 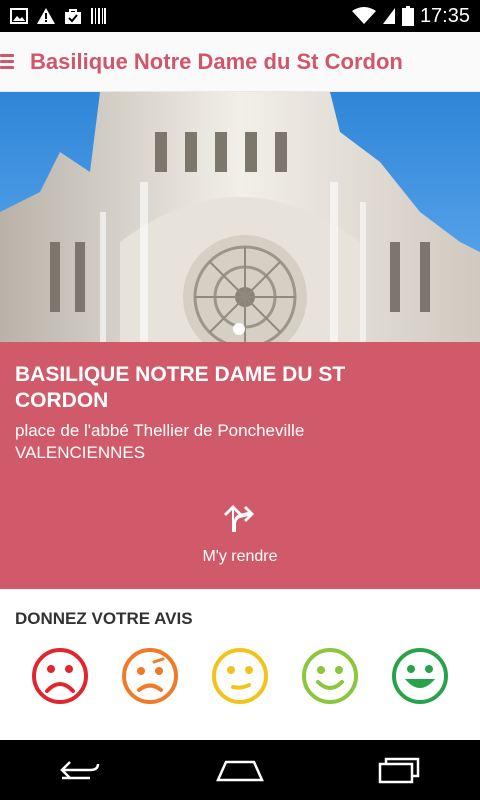 I want to click on directions-icon, so click(x=239, y=518).